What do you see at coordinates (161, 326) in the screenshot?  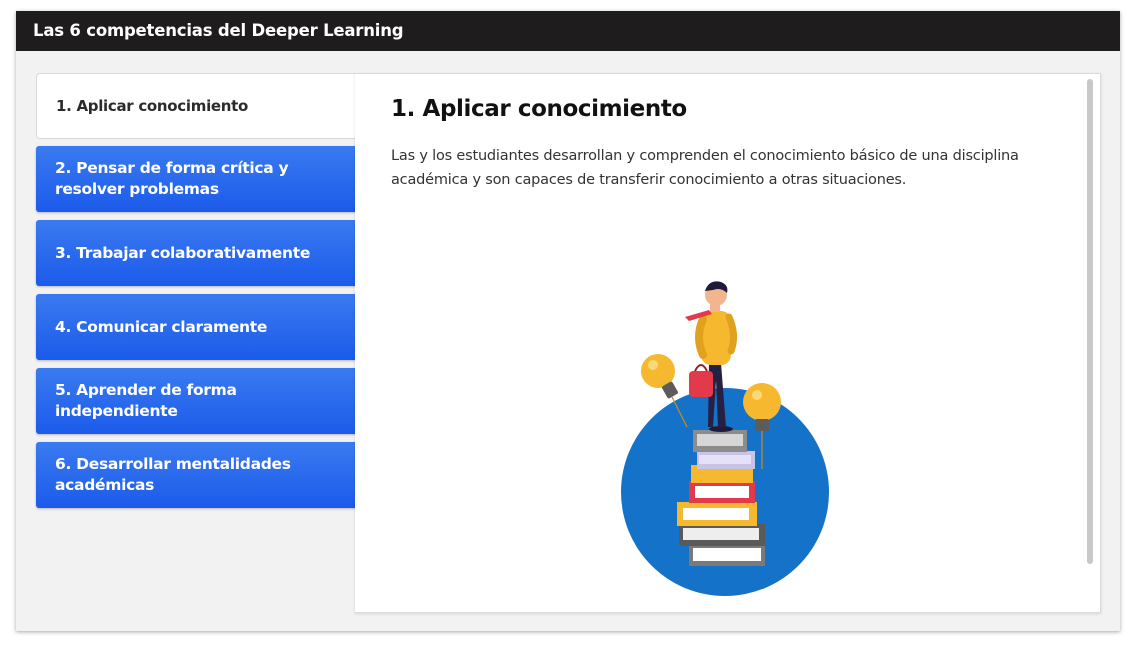 I see `tab-label: 4. Comunicar claramente` at bounding box center [161, 326].